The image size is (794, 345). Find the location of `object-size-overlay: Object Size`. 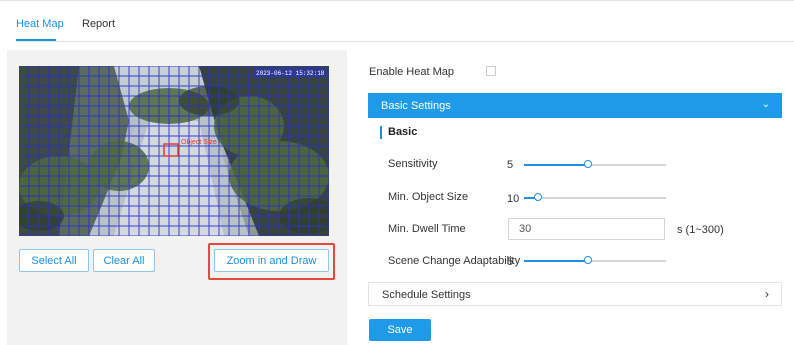

object-size-overlay: Object Size is located at coordinates (199, 142).